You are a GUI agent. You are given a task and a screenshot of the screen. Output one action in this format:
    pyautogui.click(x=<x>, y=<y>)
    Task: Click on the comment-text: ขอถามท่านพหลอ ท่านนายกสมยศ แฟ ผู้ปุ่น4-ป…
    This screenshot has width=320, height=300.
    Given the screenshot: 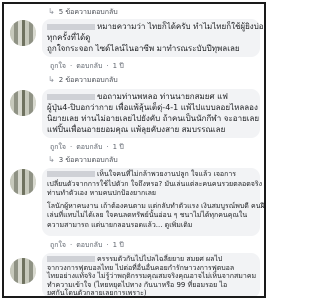 What is the action you would take?
    pyautogui.click(x=153, y=113)
    